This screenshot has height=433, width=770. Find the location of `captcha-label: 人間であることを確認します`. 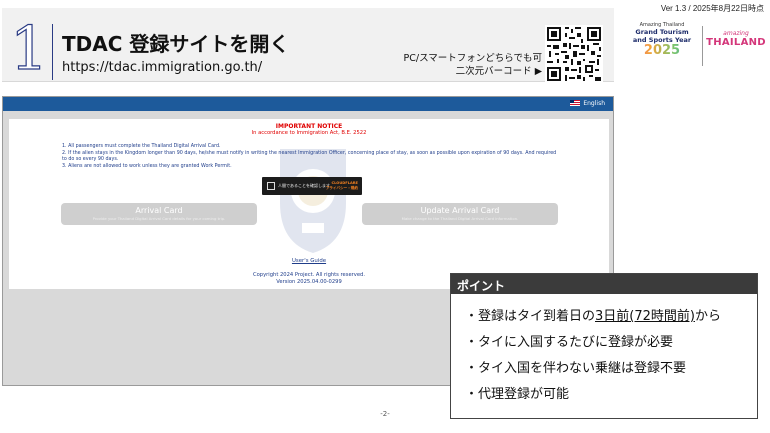

captcha-label: 人間であることを確認します is located at coordinates (304, 185).